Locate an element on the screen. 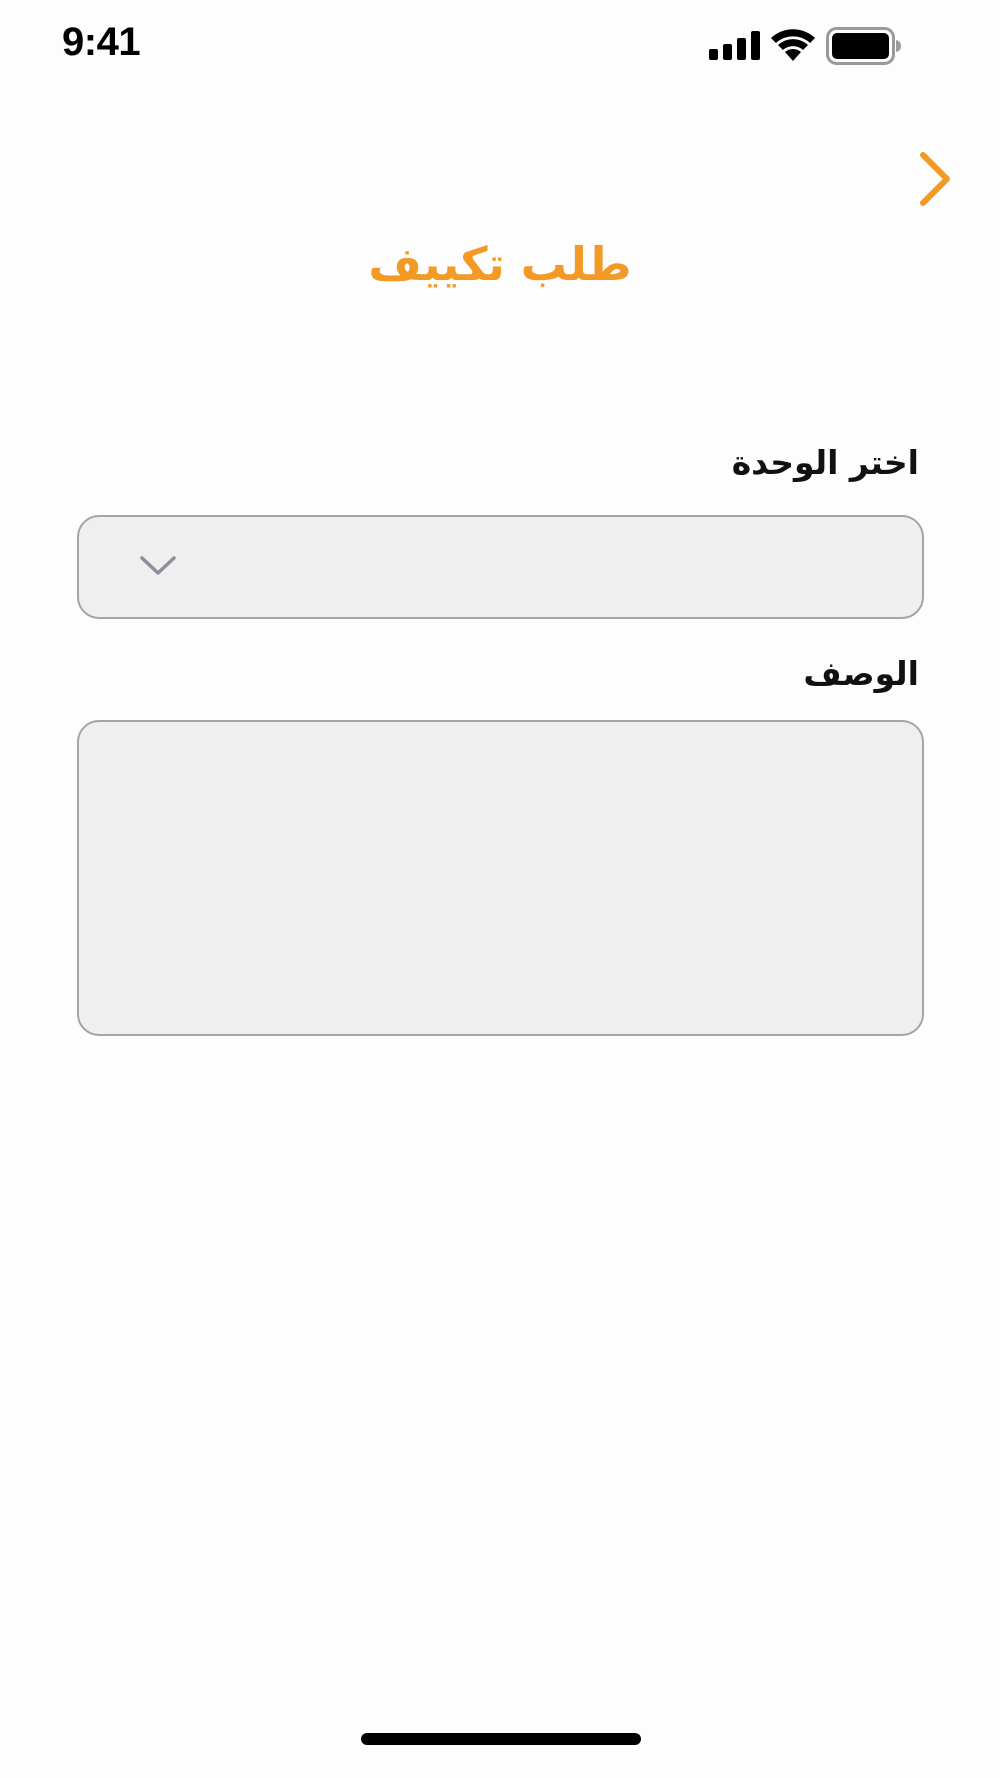 The height and width of the screenshot is (1778, 1000). chevron-right-icon is located at coordinates (935, 179).